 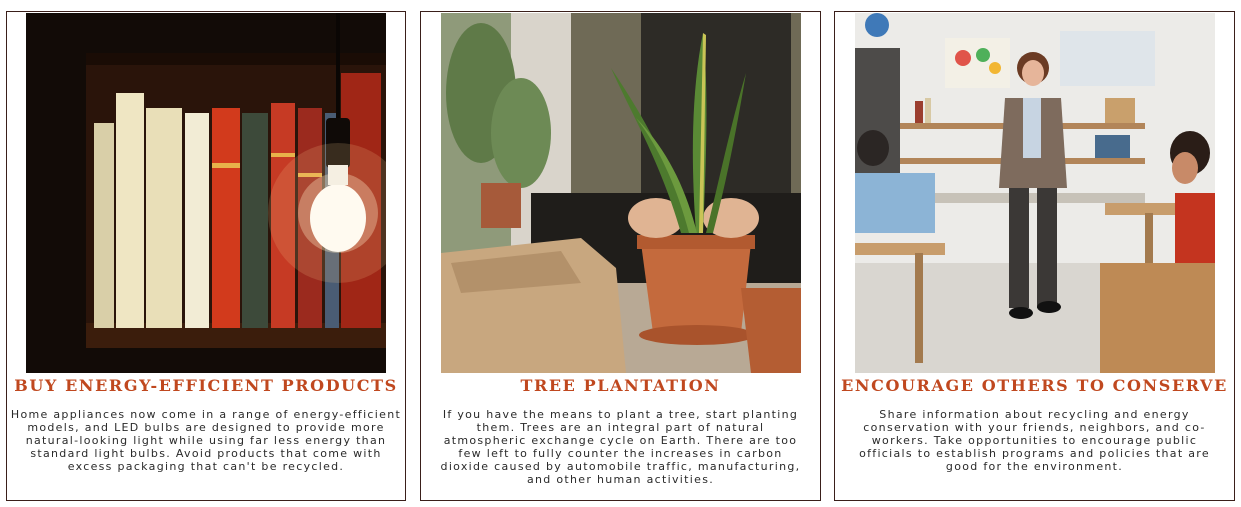 What do you see at coordinates (1034, 385) in the screenshot?
I see `card-title: ENCOURAGE OTHERS TO CONSERVE` at bounding box center [1034, 385].